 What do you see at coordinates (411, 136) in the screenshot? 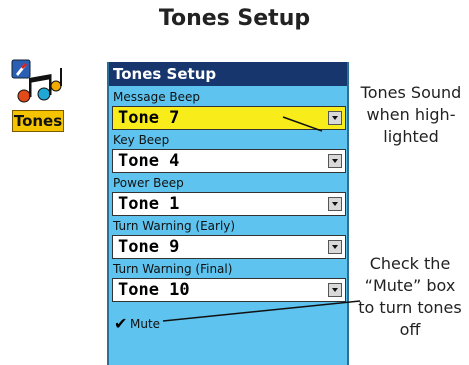
I see `callout-line: lighted` at bounding box center [411, 136].